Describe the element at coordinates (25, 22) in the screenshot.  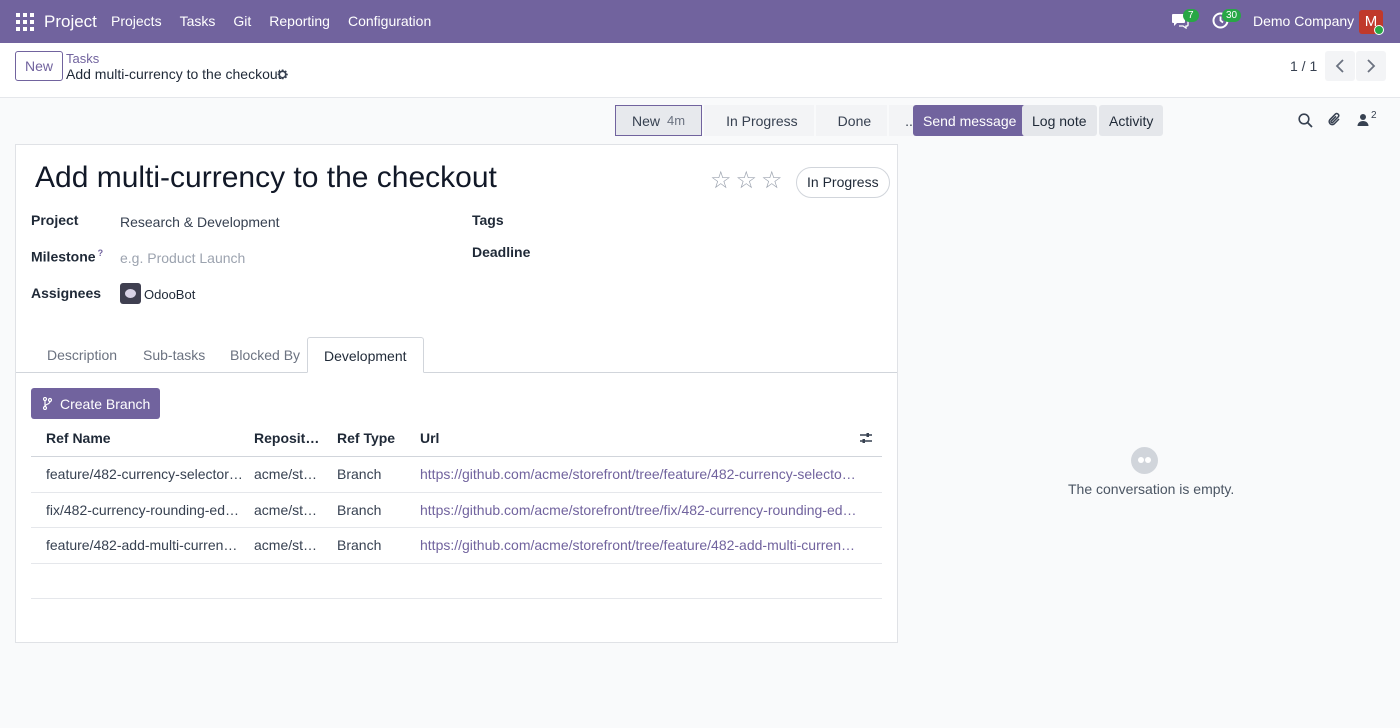
I see `apps-menu-icon` at that location.